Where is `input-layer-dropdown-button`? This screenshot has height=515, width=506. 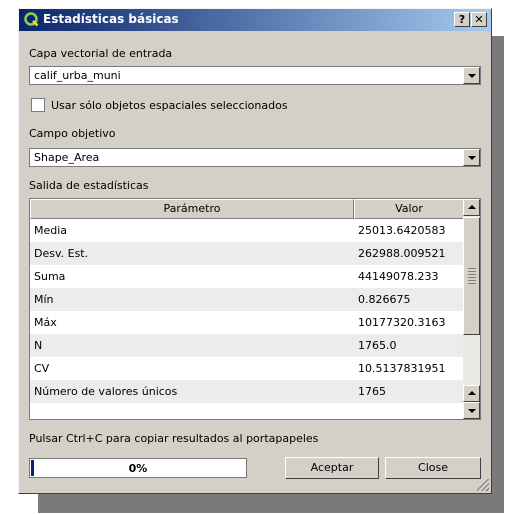 input-layer-dropdown-button is located at coordinates (471, 75).